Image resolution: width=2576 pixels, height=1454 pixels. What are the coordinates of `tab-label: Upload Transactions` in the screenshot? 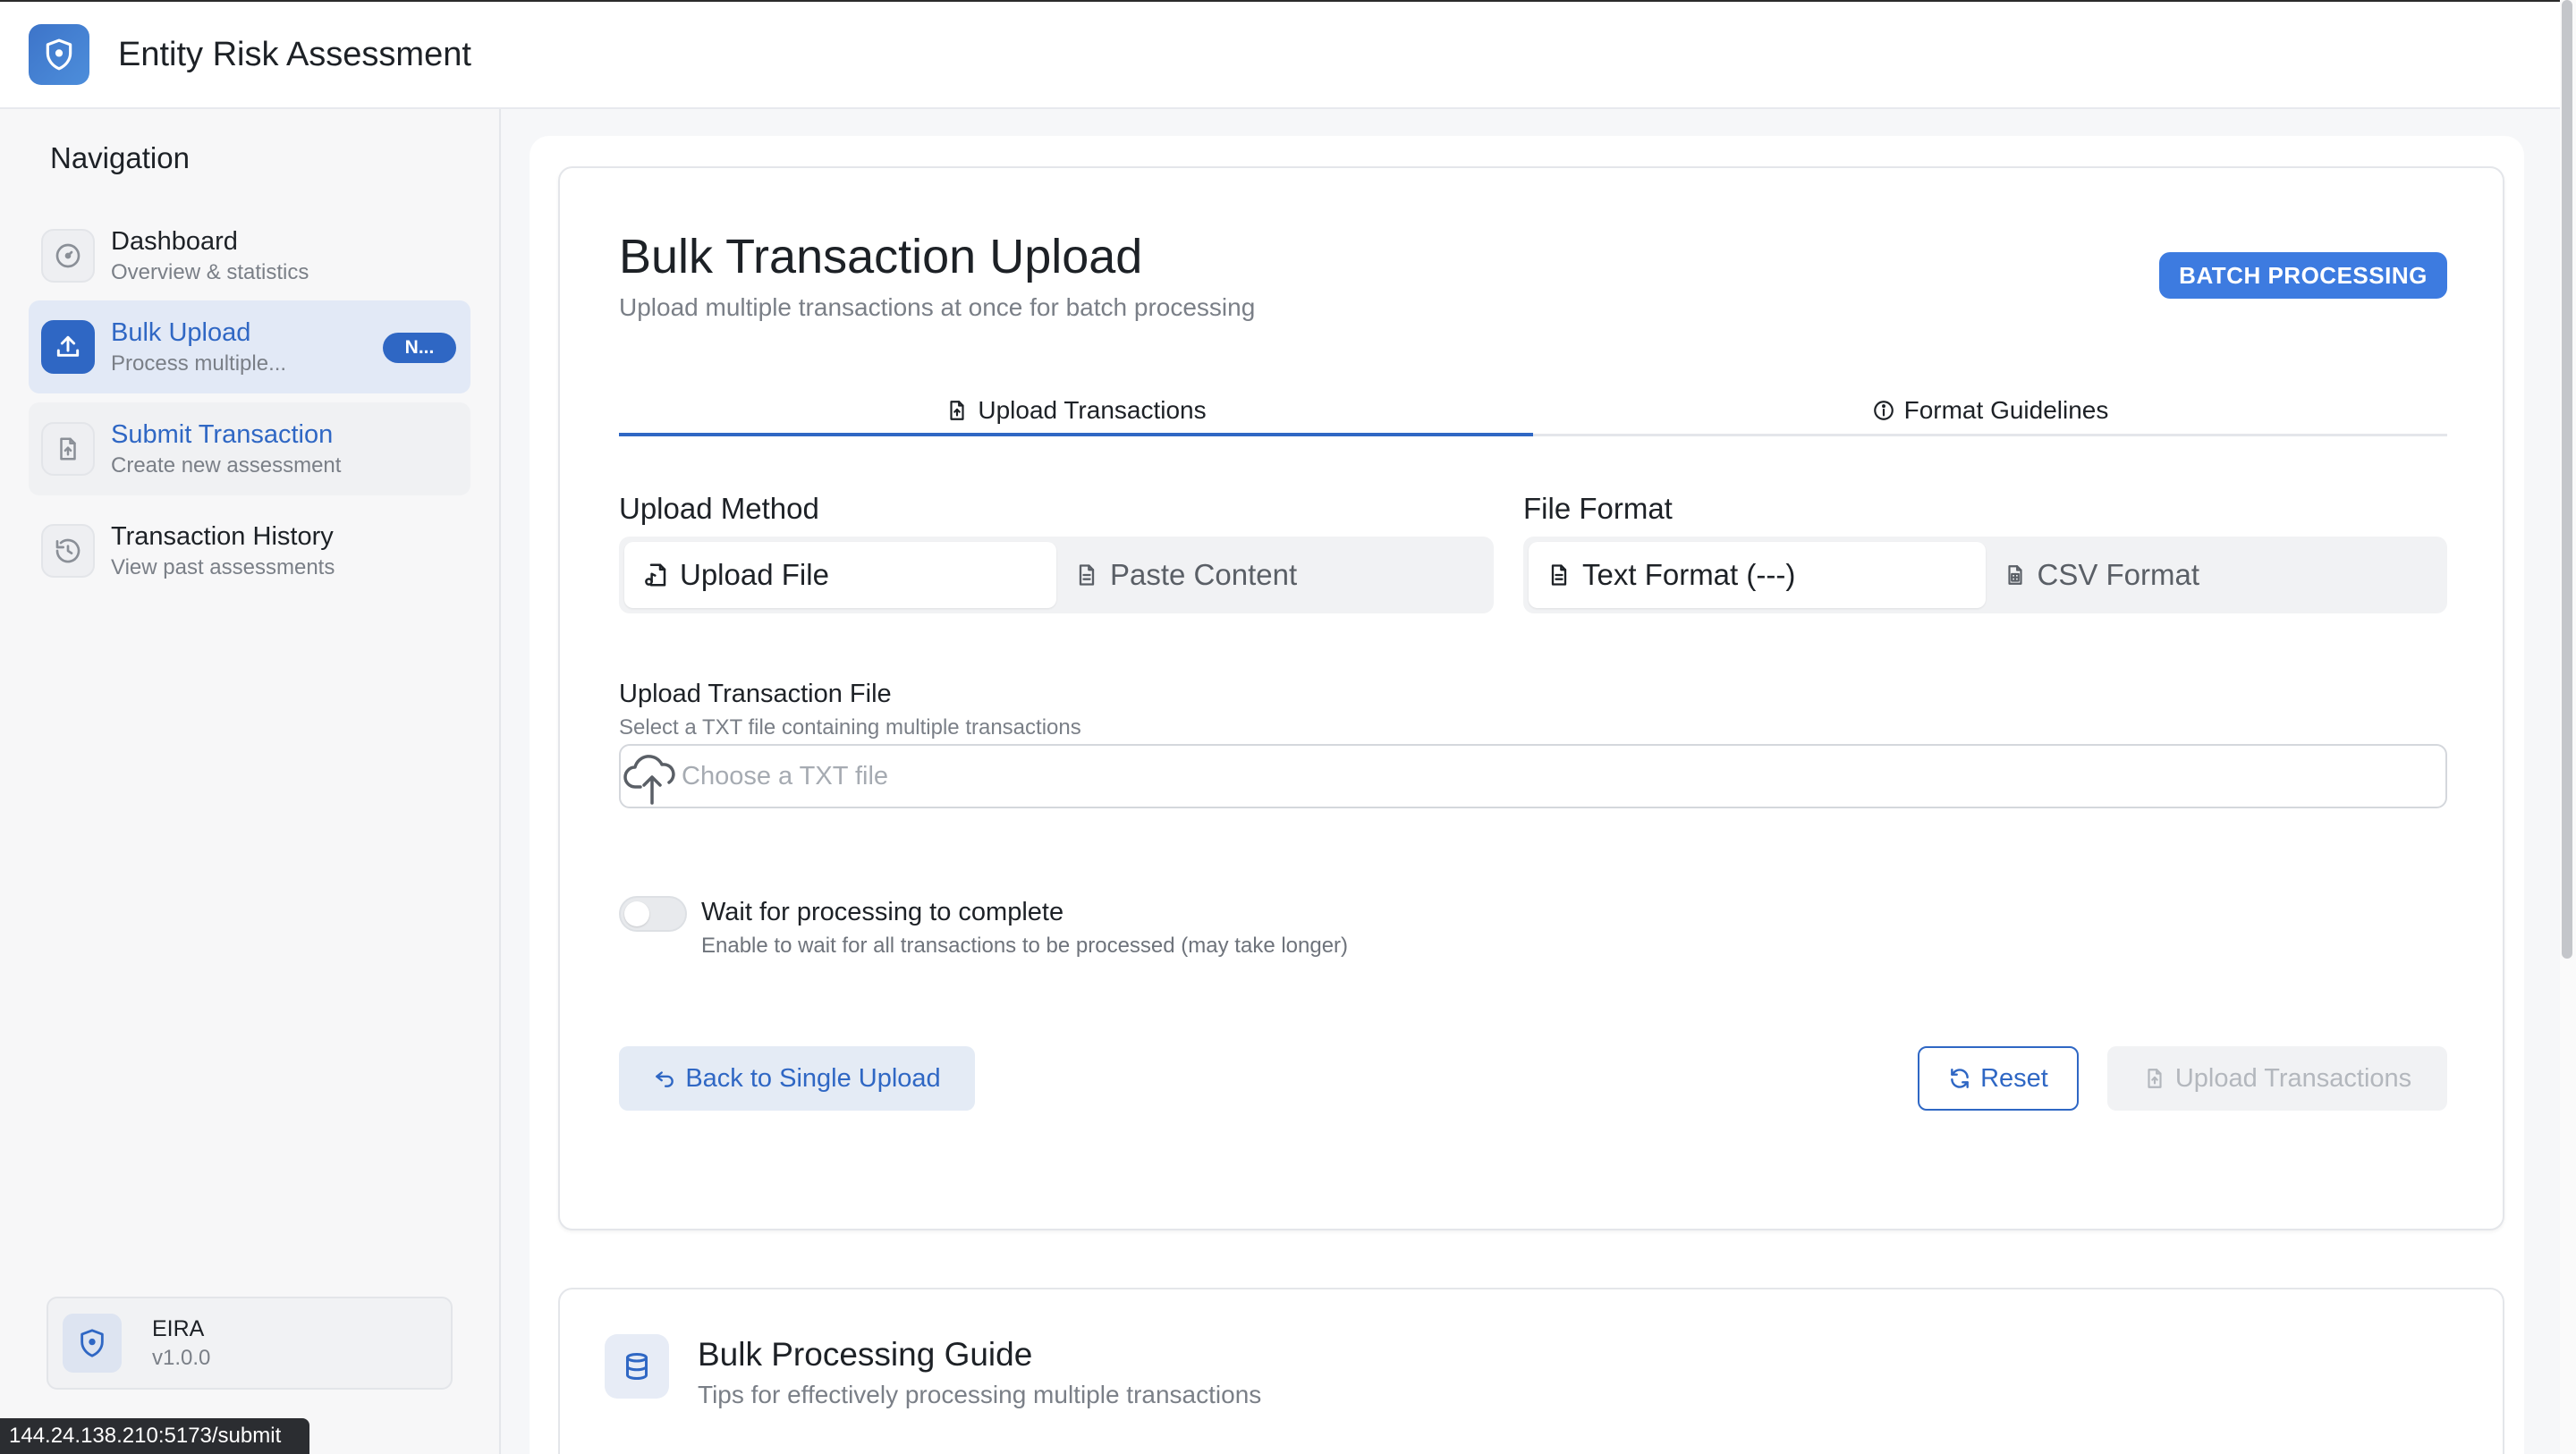 It's located at (1092, 410).